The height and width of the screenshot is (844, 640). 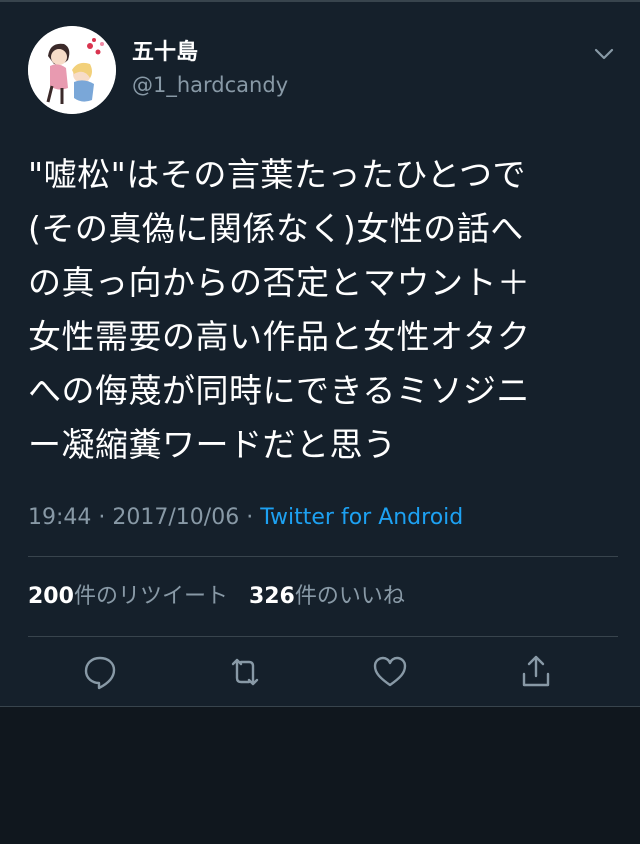 What do you see at coordinates (245, 672) in the screenshot?
I see `retweet-icon` at bounding box center [245, 672].